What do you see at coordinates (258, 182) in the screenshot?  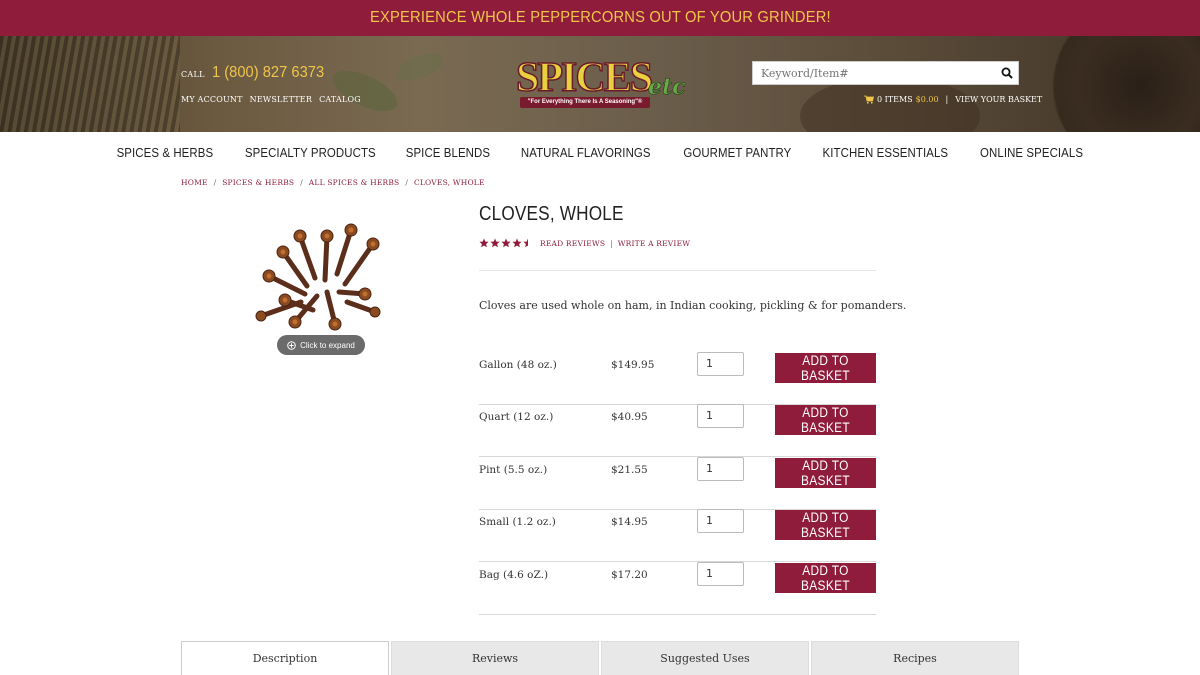 I see `breadcrumb-spices-herbs: SPICES & HERBS` at bounding box center [258, 182].